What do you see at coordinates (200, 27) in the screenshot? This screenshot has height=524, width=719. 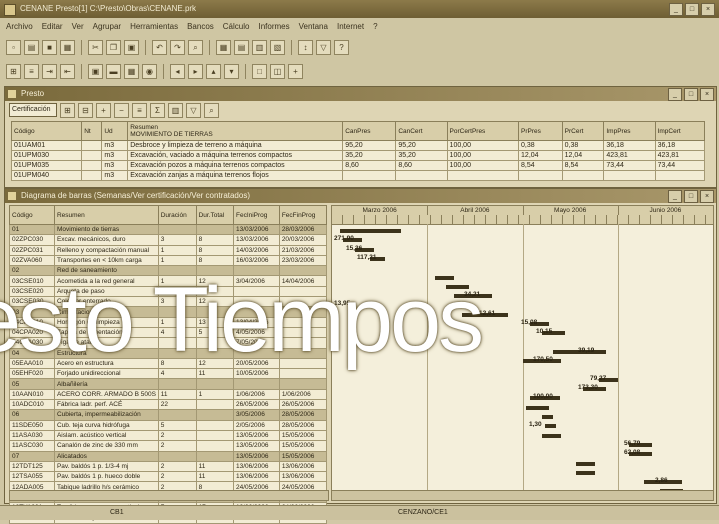 I see `menu-item: Bancos` at bounding box center [200, 27].